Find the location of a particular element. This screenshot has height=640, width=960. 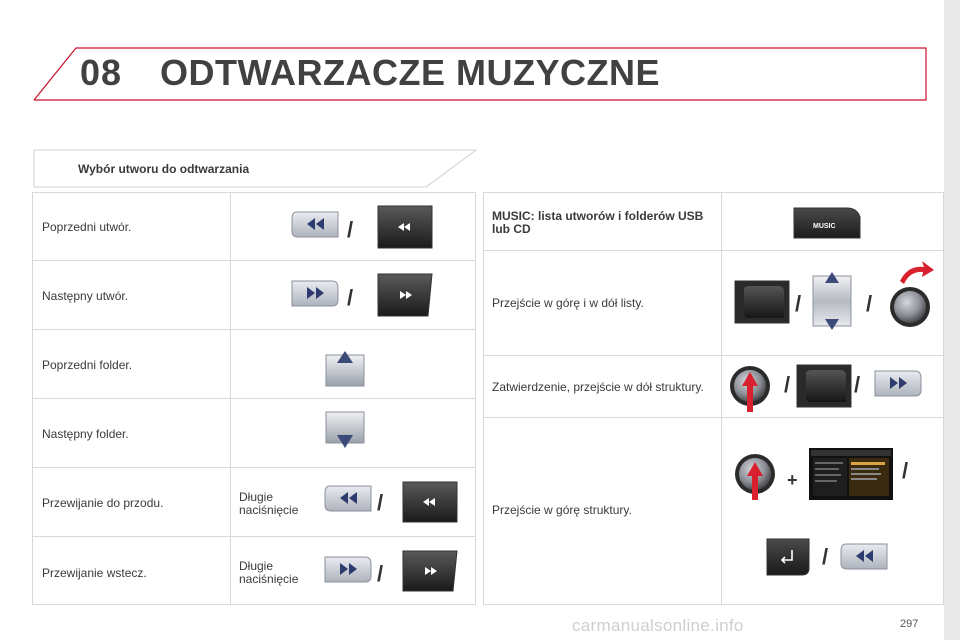

row-label: Następny utwór. is located at coordinates (85, 296).